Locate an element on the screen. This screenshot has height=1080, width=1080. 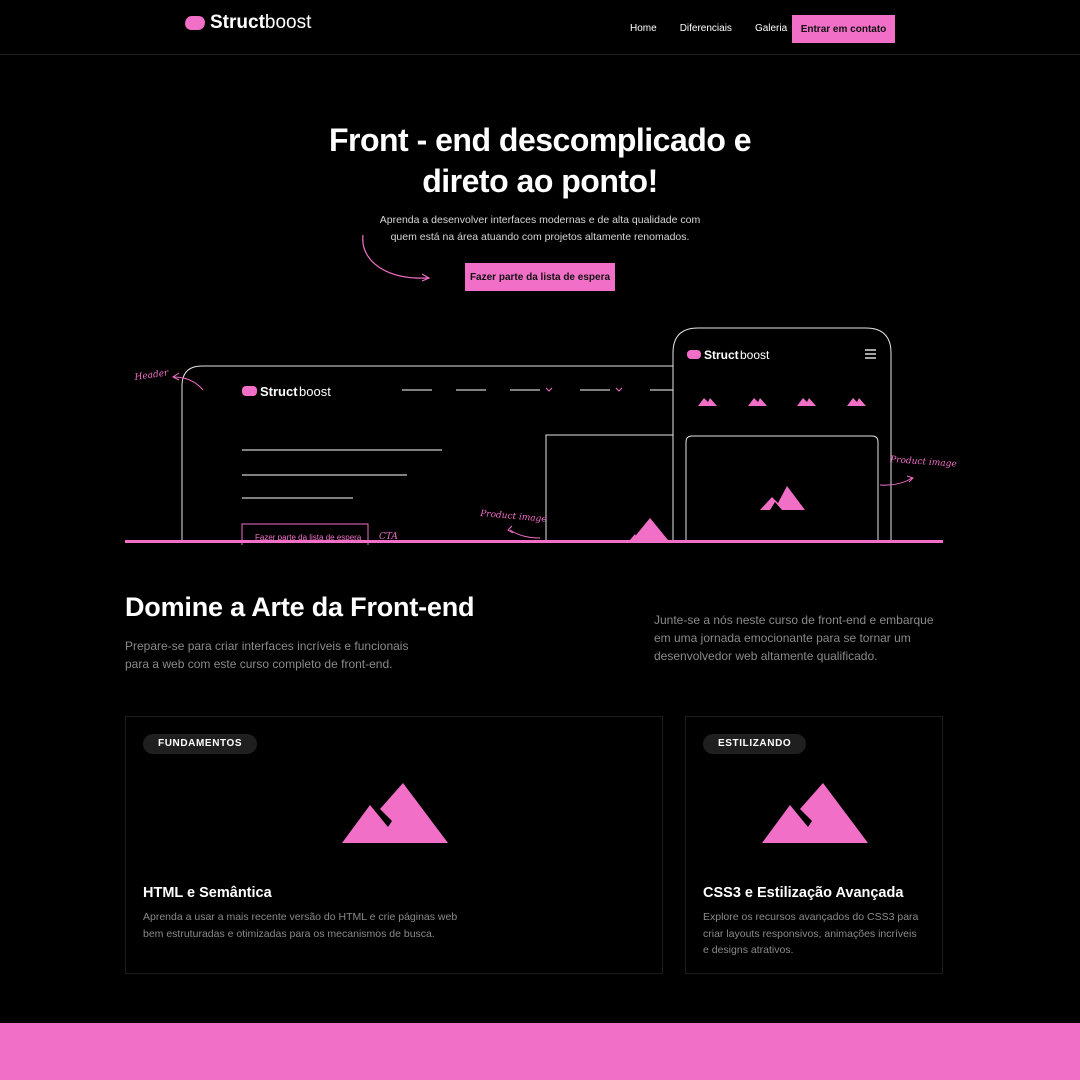
card-desc-line3: e designs atrativos. is located at coordinates (748, 950).